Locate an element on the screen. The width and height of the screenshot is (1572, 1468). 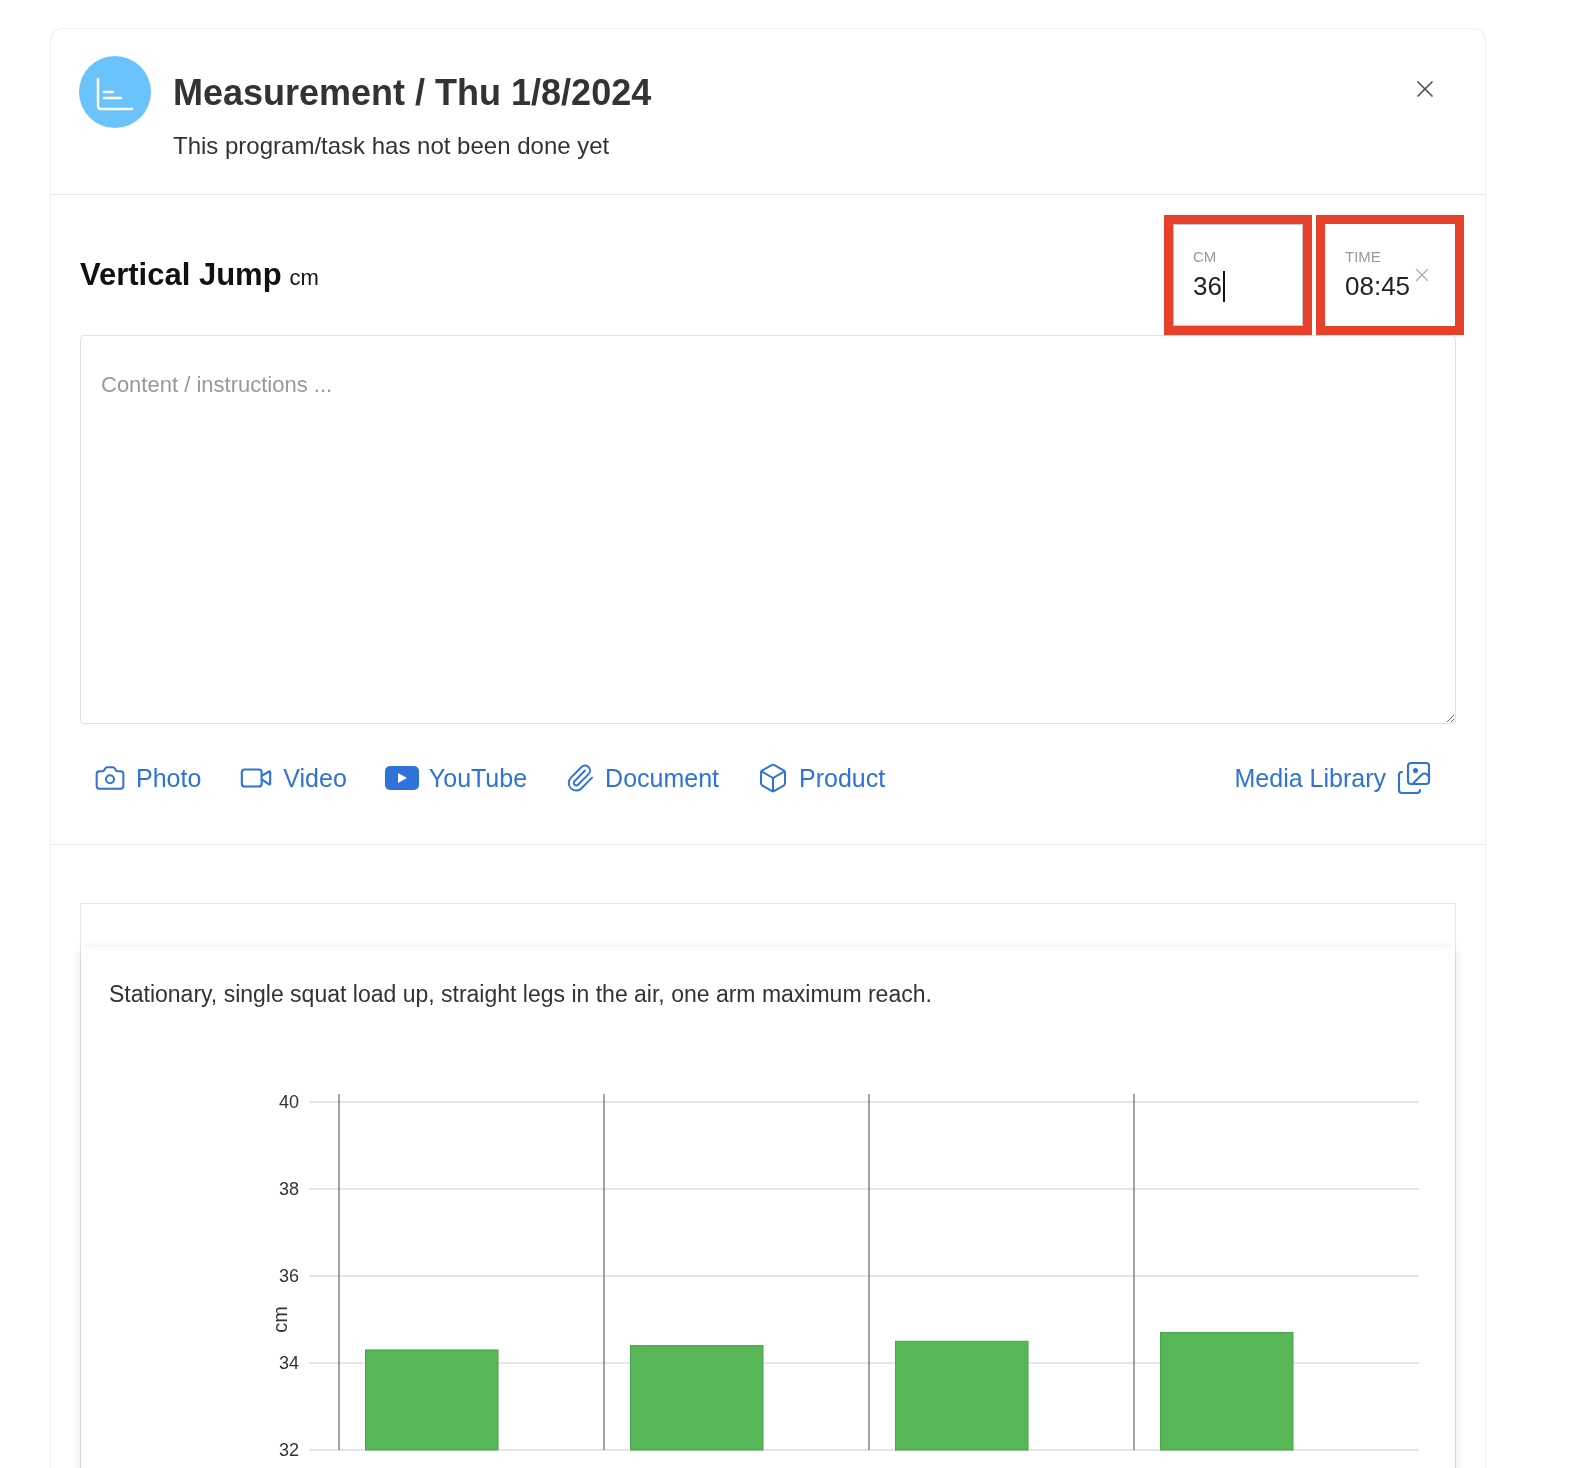
chart-avatar-icon is located at coordinates (115, 92).